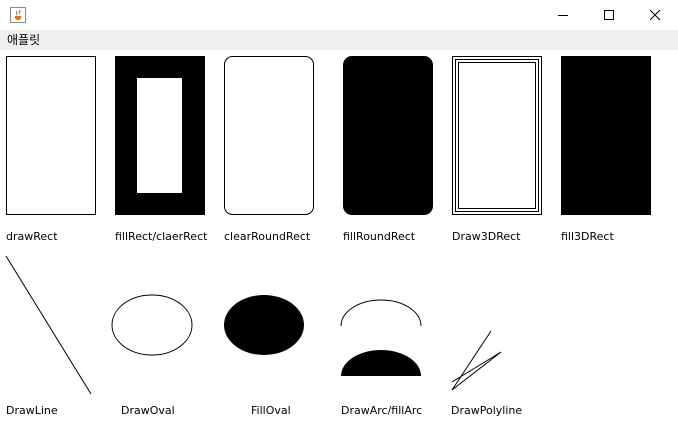  I want to click on maximize-button, so click(609, 15).